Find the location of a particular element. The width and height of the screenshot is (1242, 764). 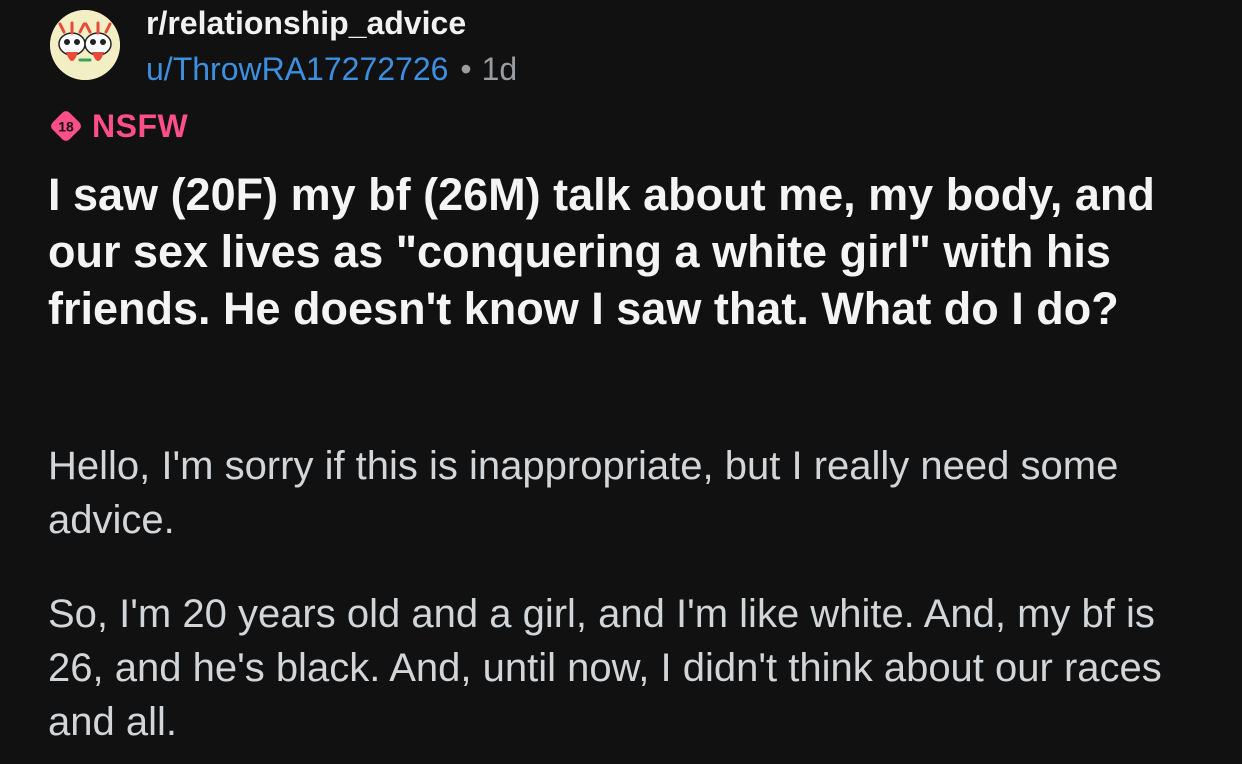

subreddit-avatar-icon is located at coordinates (85, 45).